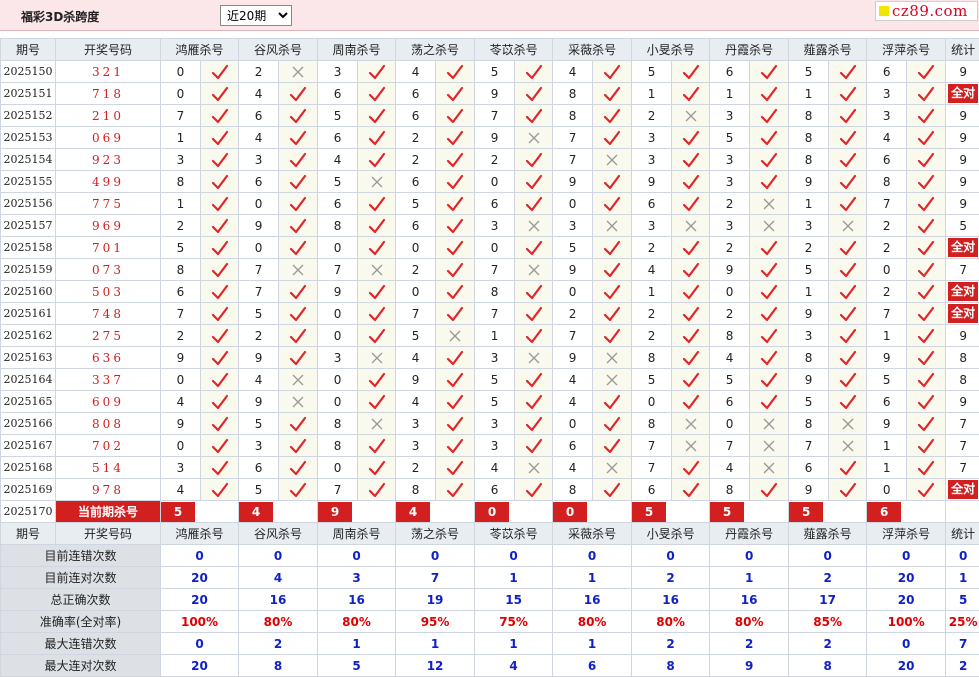  I want to click on column-header: 开奖号码, so click(108, 50).